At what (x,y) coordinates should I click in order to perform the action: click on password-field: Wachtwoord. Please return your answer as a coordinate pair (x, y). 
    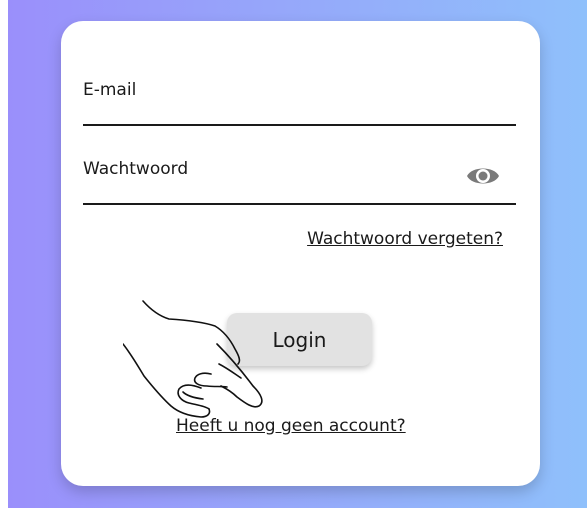
    Looking at the image, I should click on (299, 182).